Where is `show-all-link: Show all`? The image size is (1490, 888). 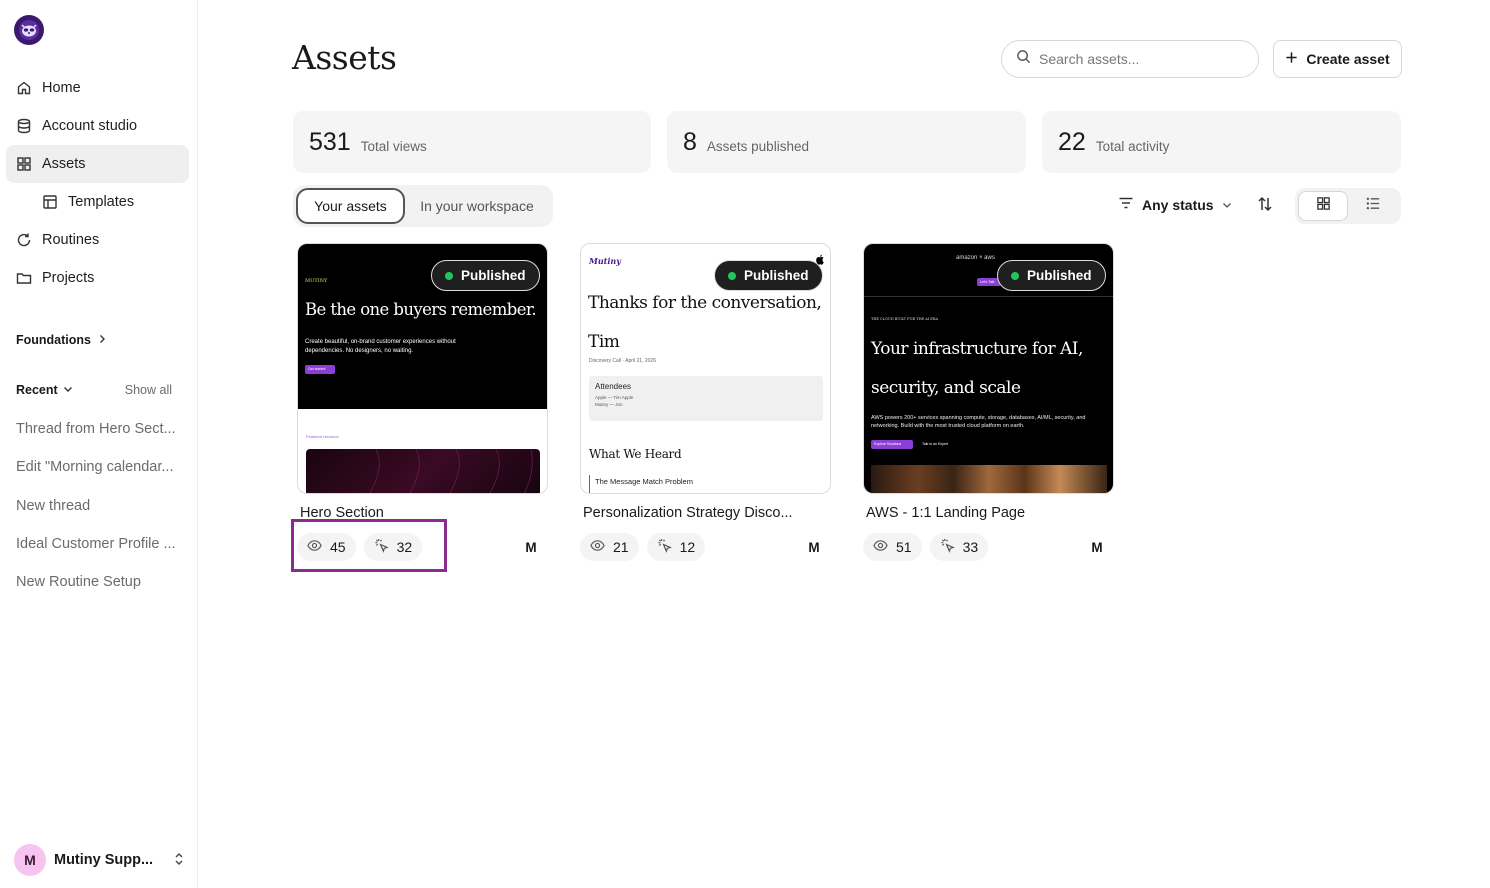 show-all-link: Show all is located at coordinates (148, 390).